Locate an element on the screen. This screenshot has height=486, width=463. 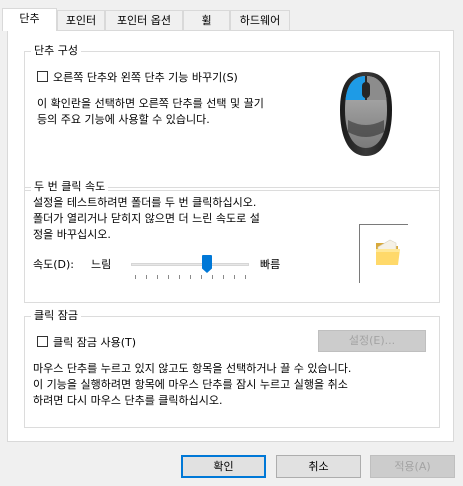
button-config-description-2: 등의 주요 기능에 사용할 수 있습니다. is located at coordinates (123, 119).